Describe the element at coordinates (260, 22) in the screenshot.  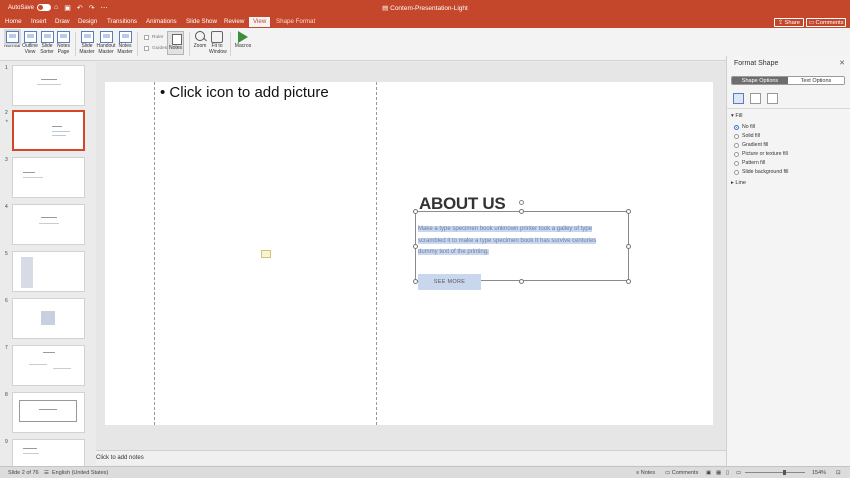
I see `tab-view: View` at that location.